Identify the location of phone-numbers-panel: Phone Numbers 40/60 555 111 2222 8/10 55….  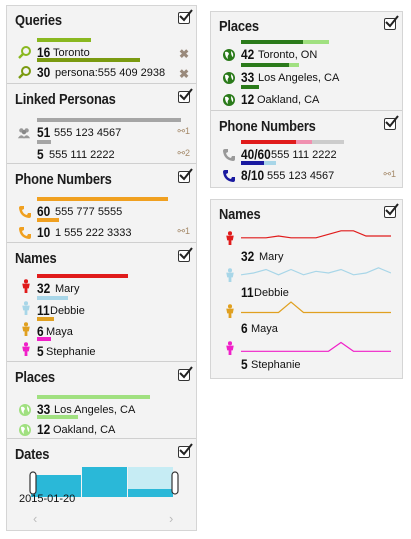
(306, 150).